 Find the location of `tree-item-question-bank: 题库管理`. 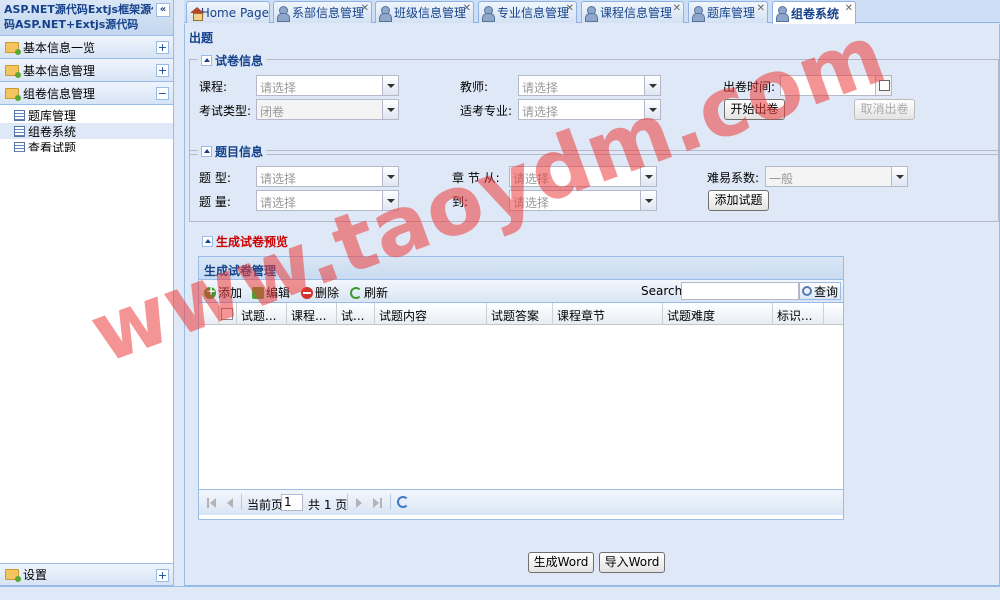

tree-item-question-bank: 题库管理 is located at coordinates (86, 115).